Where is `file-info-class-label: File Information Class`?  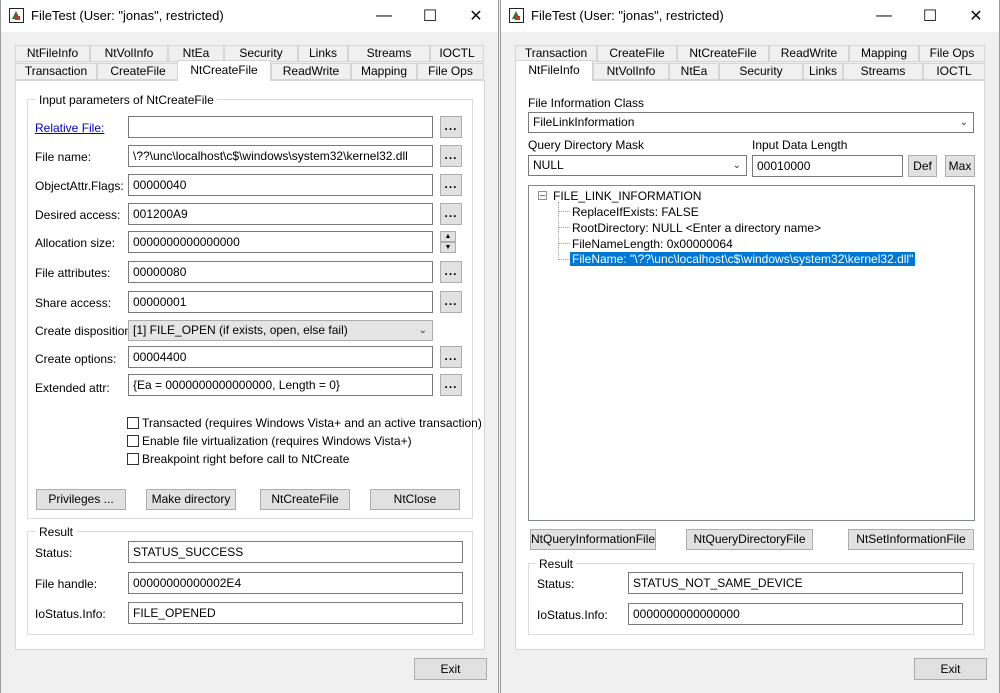
file-info-class-label: File Information Class is located at coordinates (586, 103).